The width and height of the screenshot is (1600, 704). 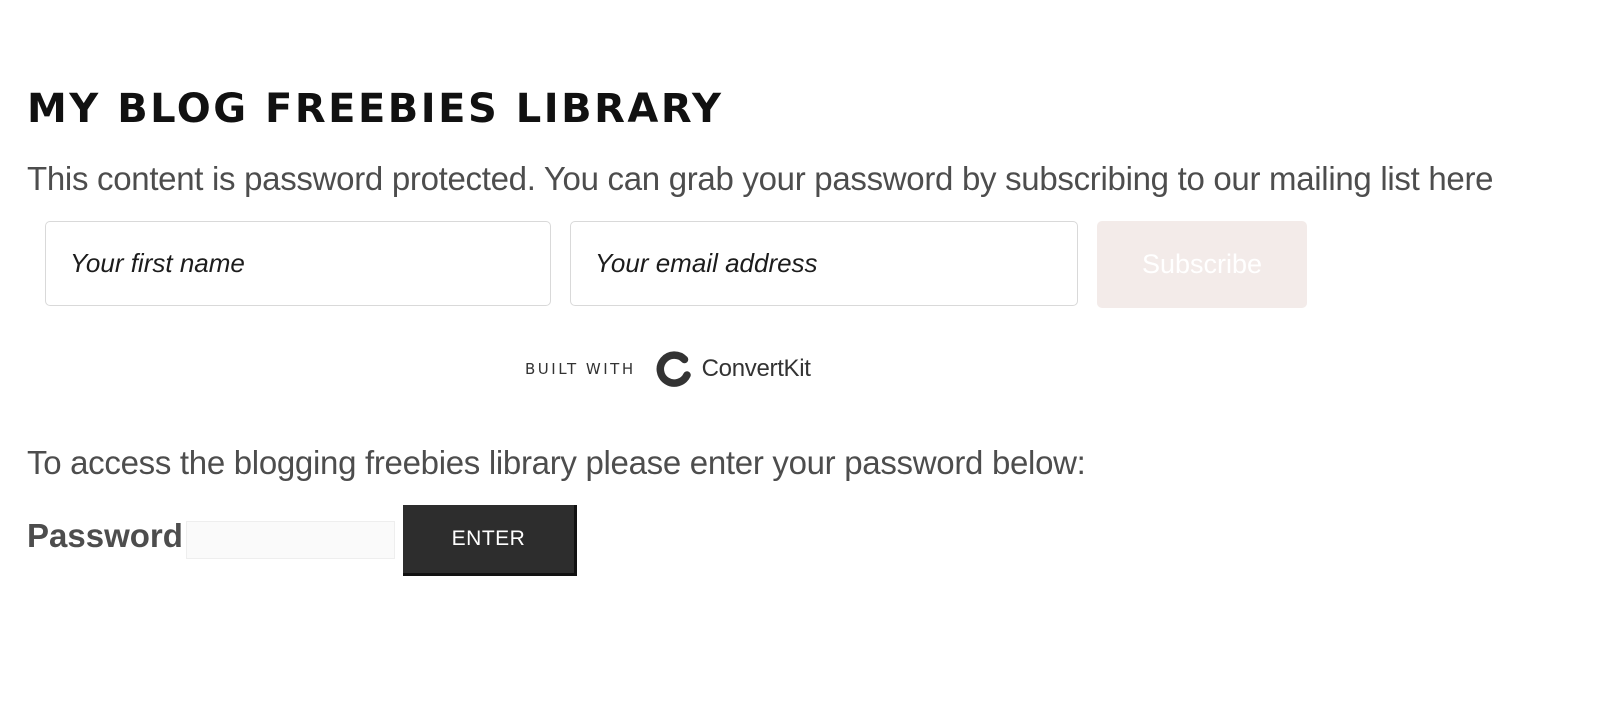 I want to click on built-with-label: BUILT WITH, so click(x=580, y=369).